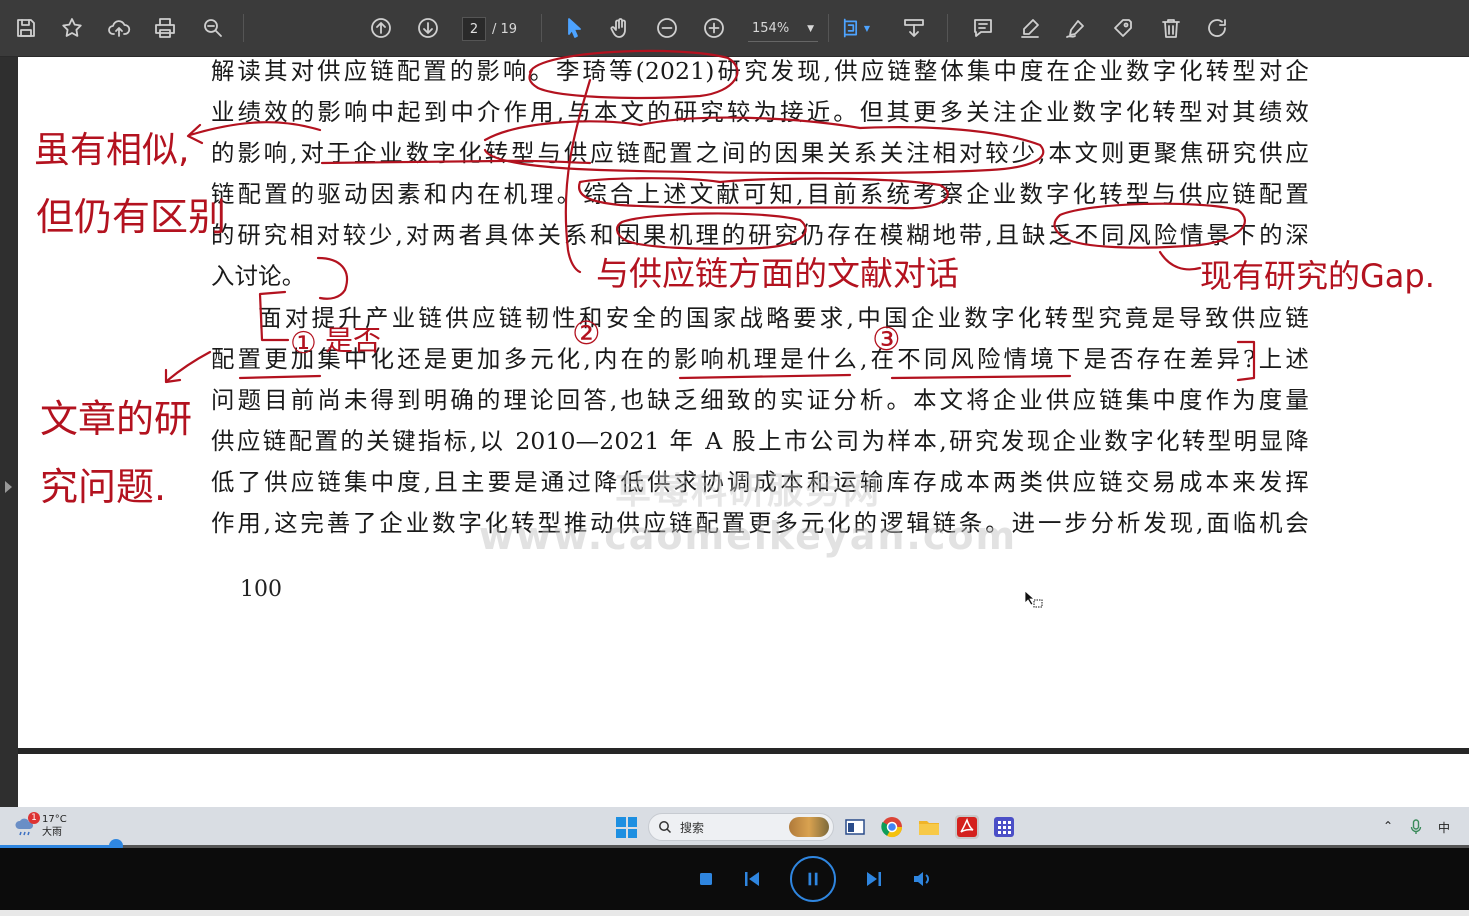 The width and height of the screenshot is (1469, 916). What do you see at coordinates (1033, 599) in the screenshot?
I see `mouse-pointer-icon` at bounding box center [1033, 599].